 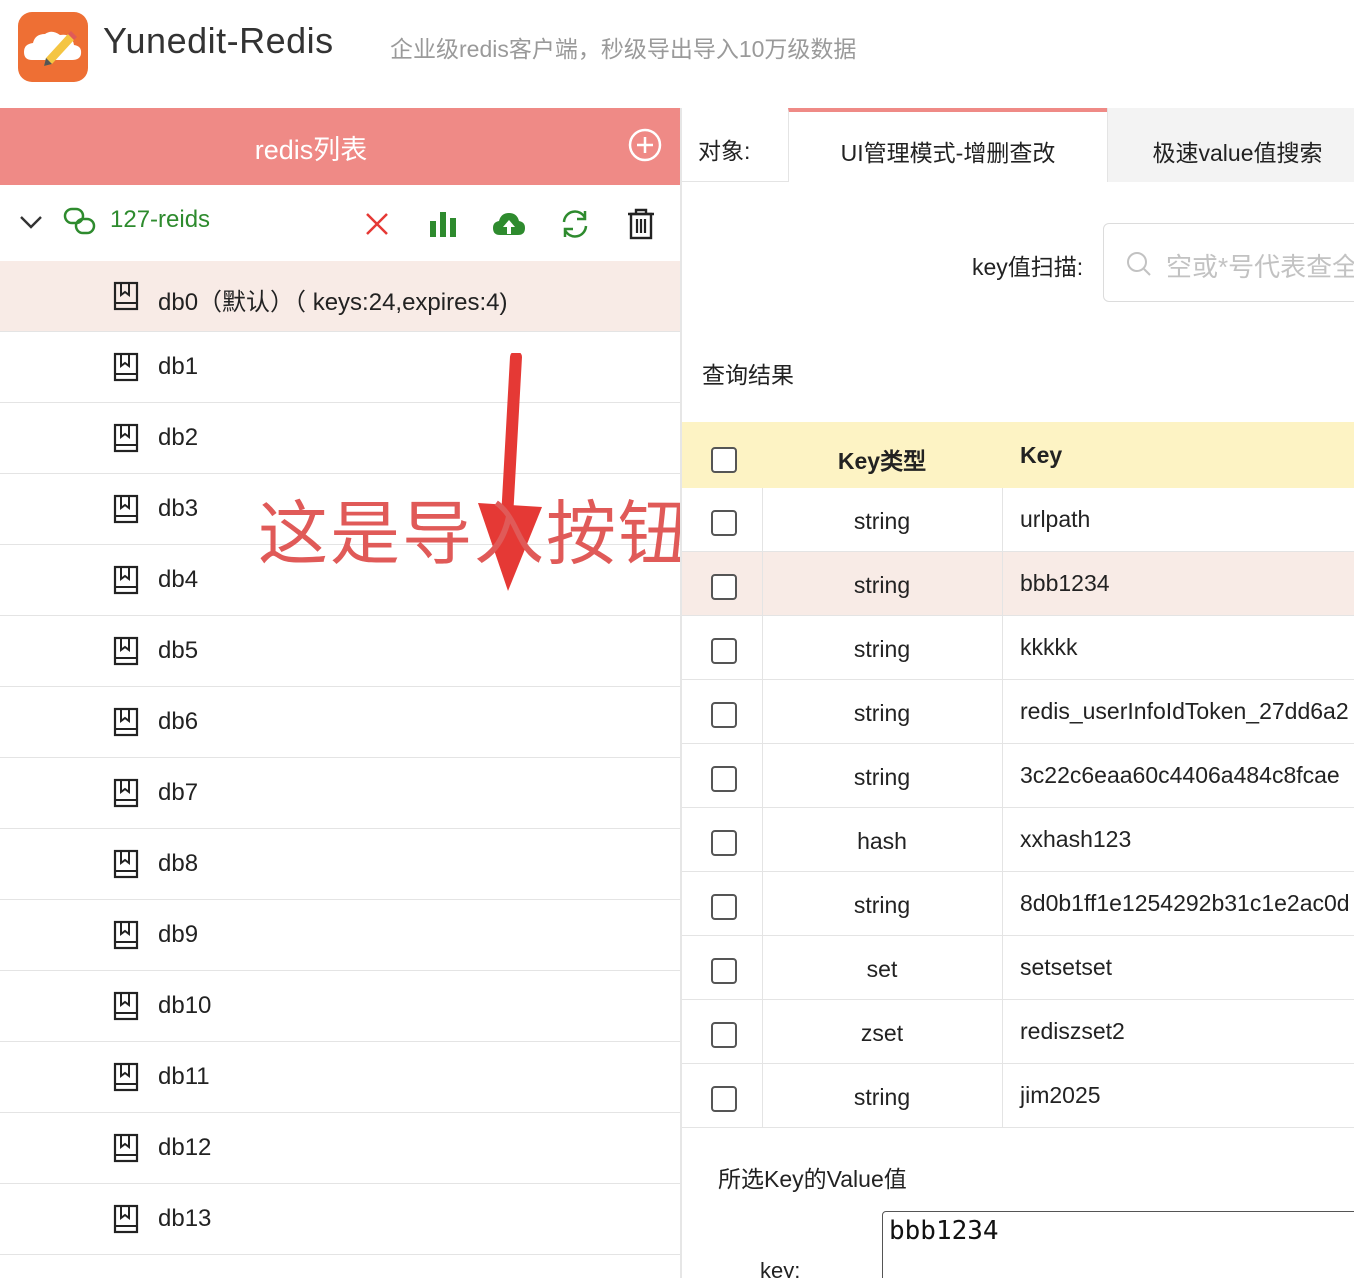 What do you see at coordinates (340, 1006) in the screenshot?
I see `db-item: db10` at bounding box center [340, 1006].